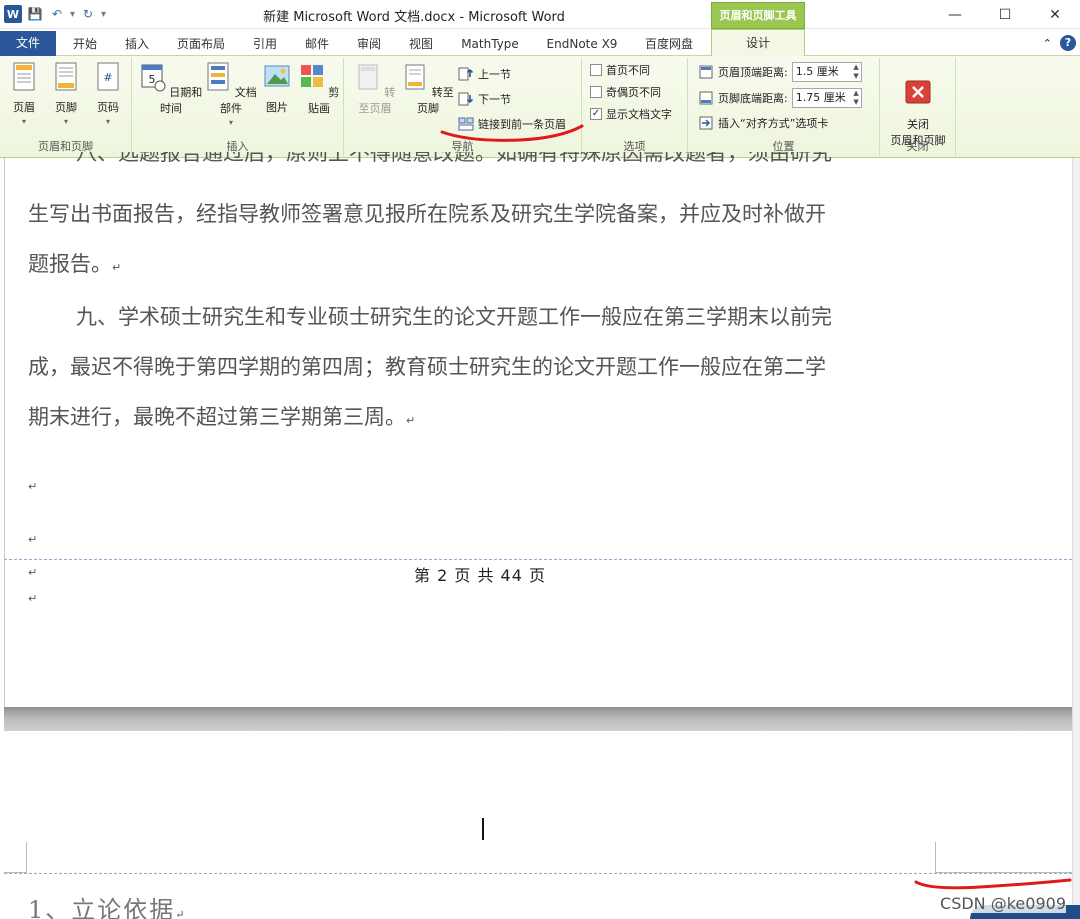  I want to click on goto-footer-icon, so click(415, 77).